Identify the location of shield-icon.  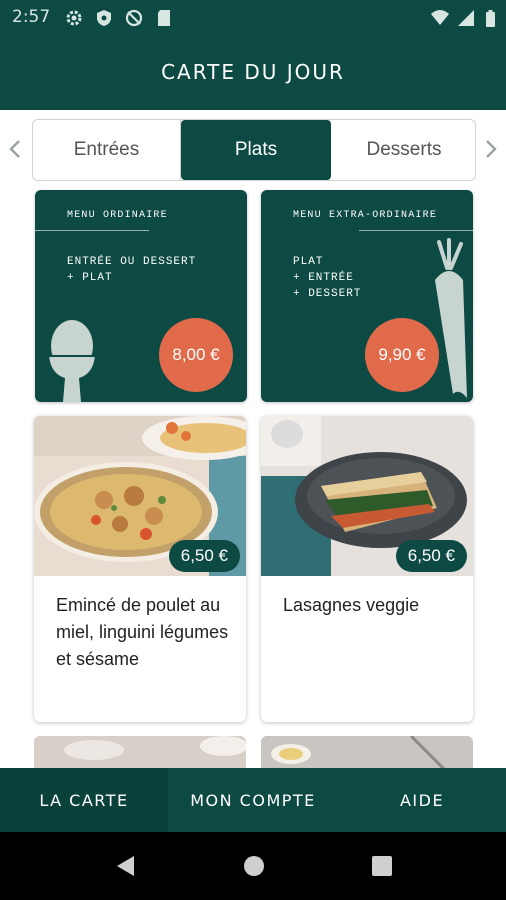
(104, 18).